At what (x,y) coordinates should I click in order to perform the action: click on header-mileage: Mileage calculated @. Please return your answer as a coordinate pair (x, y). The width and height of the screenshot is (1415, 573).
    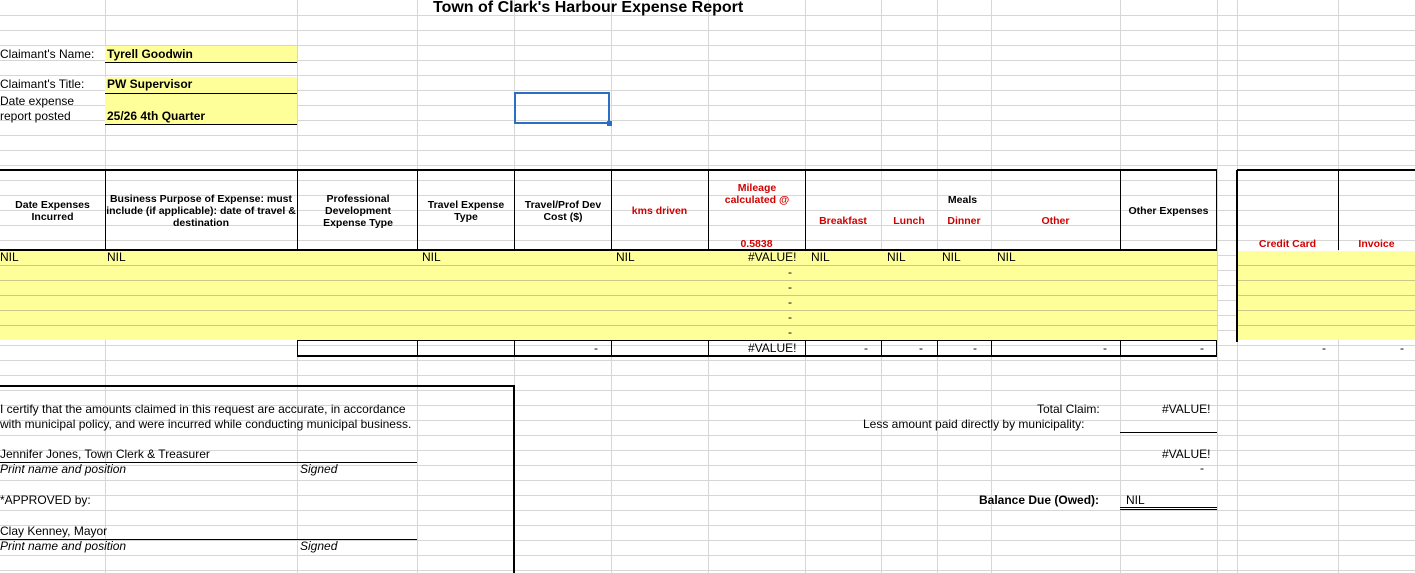
    Looking at the image, I should click on (757, 194).